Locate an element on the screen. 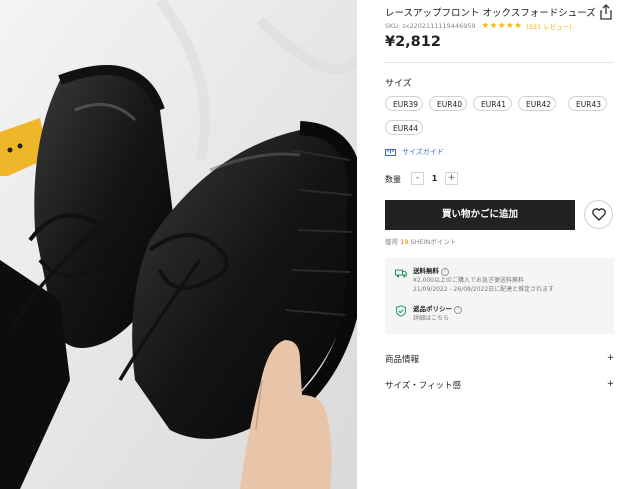 The width and height of the screenshot is (640, 489). size-label: サイズ is located at coordinates (398, 84).